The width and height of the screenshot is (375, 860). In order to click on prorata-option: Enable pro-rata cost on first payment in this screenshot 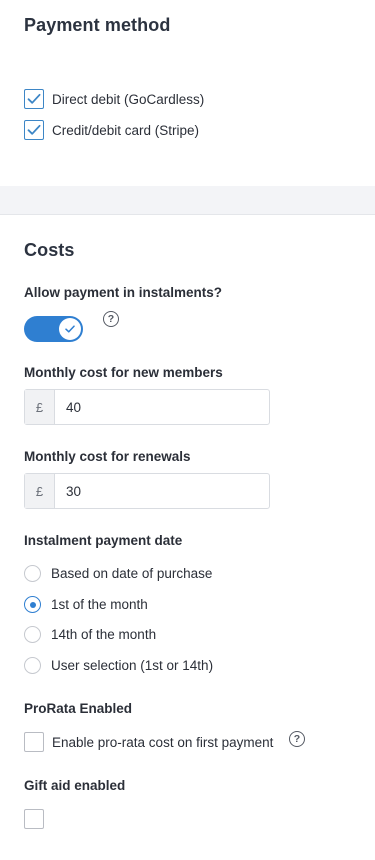, I will do `click(148, 742)`.